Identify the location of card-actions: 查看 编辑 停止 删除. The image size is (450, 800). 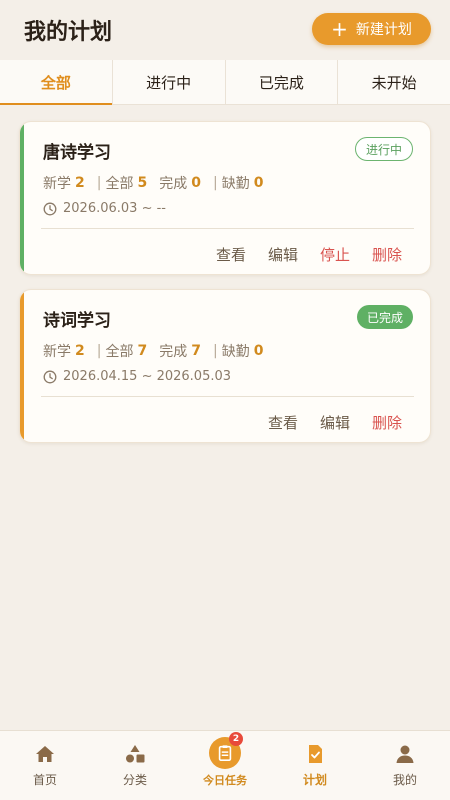
(309, 254).